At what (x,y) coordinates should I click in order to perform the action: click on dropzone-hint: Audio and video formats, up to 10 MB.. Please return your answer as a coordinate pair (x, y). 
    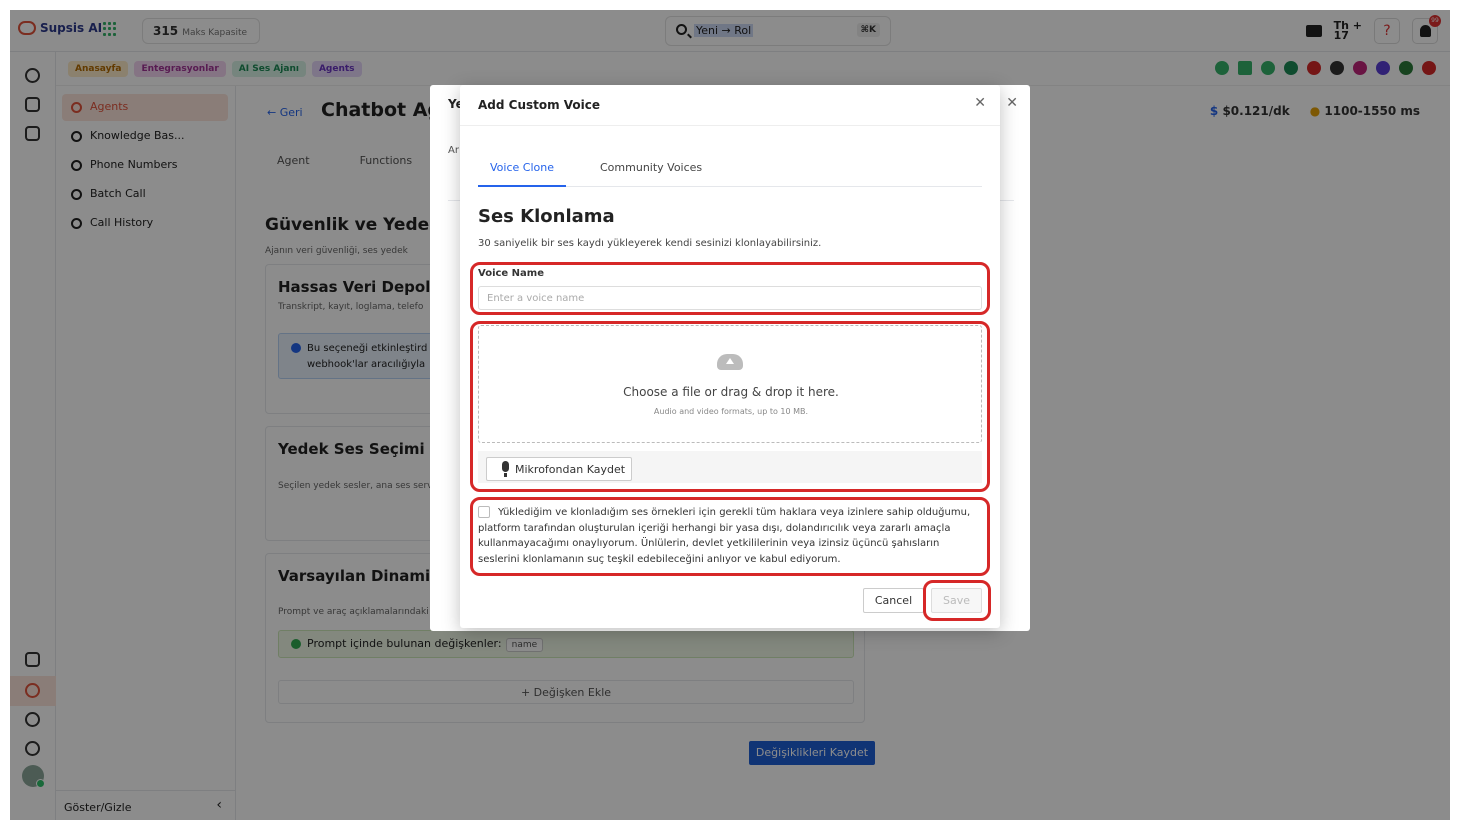
    Looking at the image, I should click on (731, 411).